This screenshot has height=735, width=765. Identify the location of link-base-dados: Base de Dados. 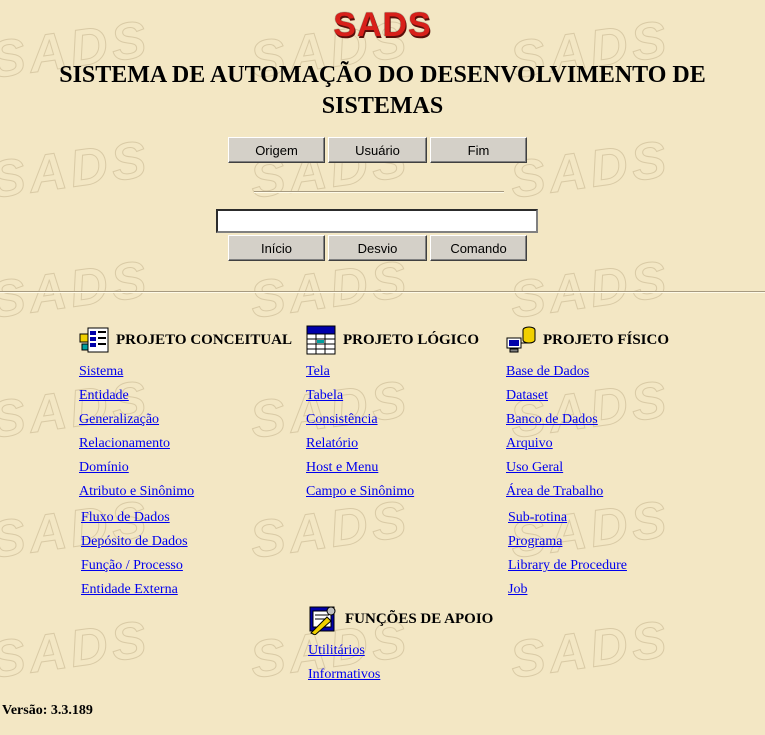
(547, 372).